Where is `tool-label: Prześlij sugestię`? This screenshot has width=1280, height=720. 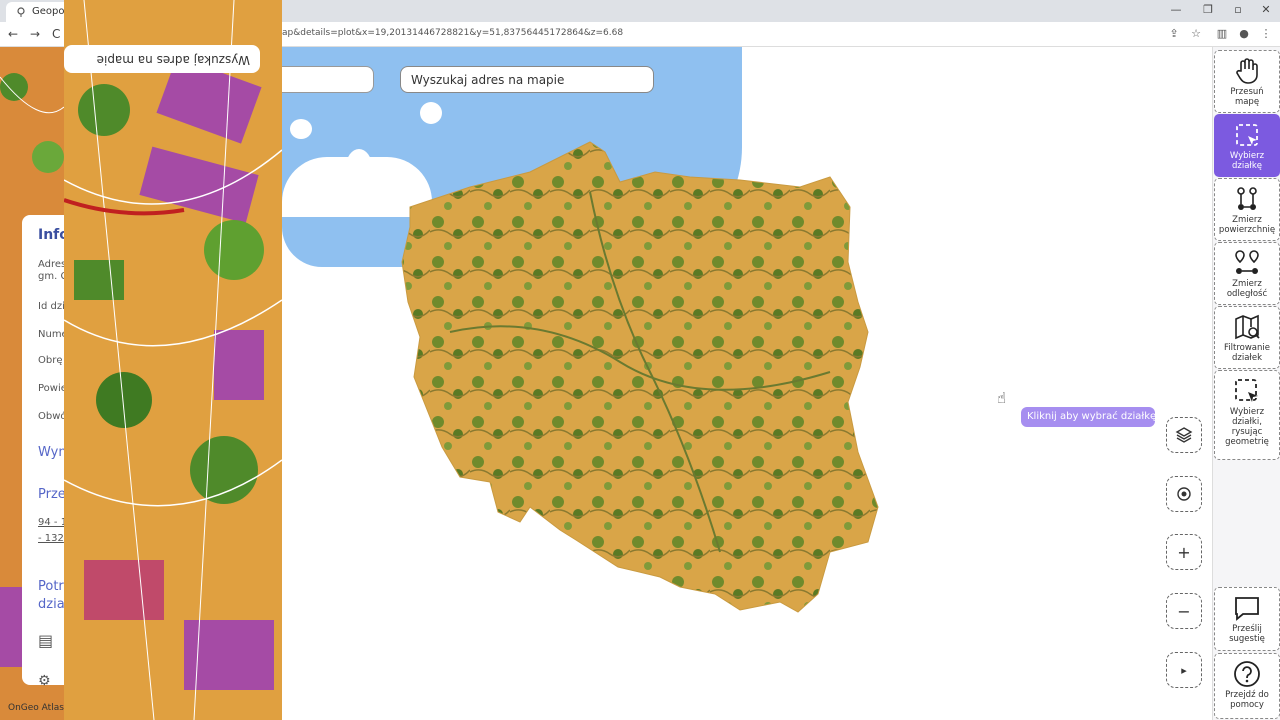
tool-label: Prześlij sugestię is located at coordinates (1247, 634).